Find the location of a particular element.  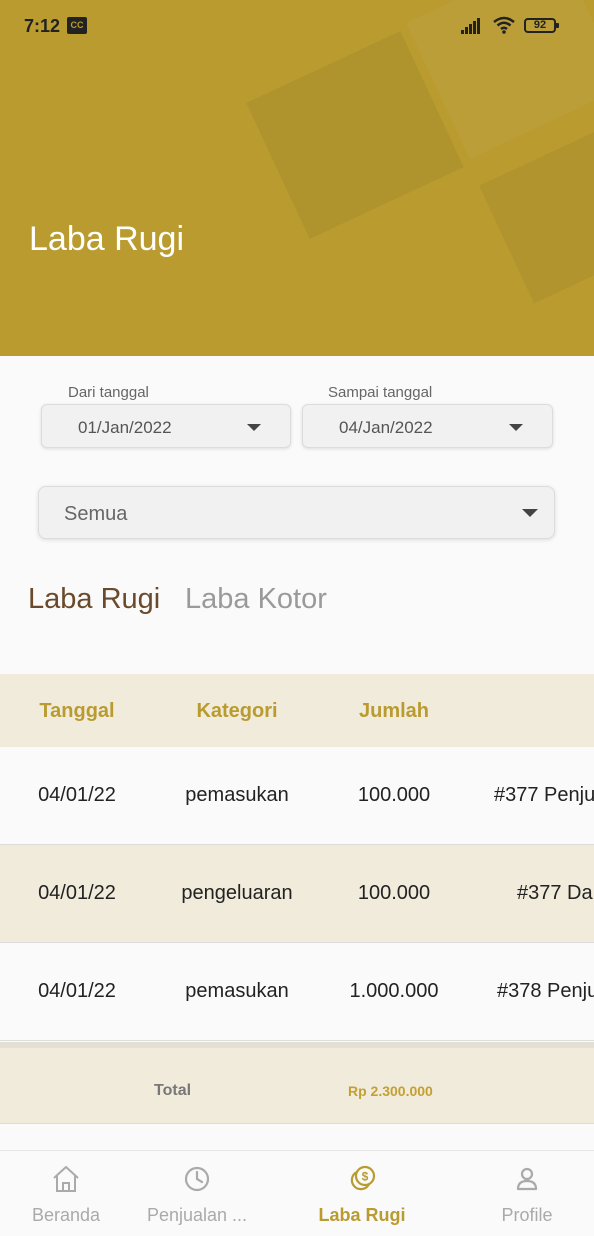

table-row: 04/01/22 pemasukan 1.000.000 #378 Penju is located at coordinates (297, 992).